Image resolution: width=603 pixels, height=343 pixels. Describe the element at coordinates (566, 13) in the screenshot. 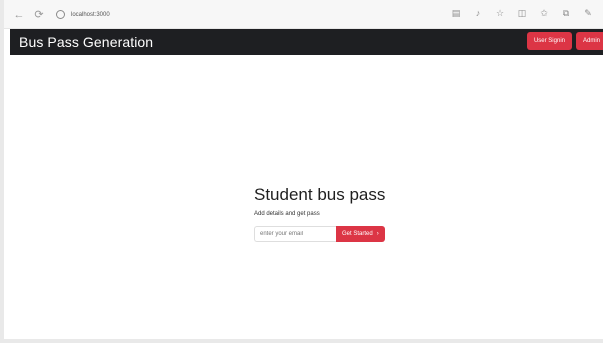

I see `collections-icon: ⧉` at that location.